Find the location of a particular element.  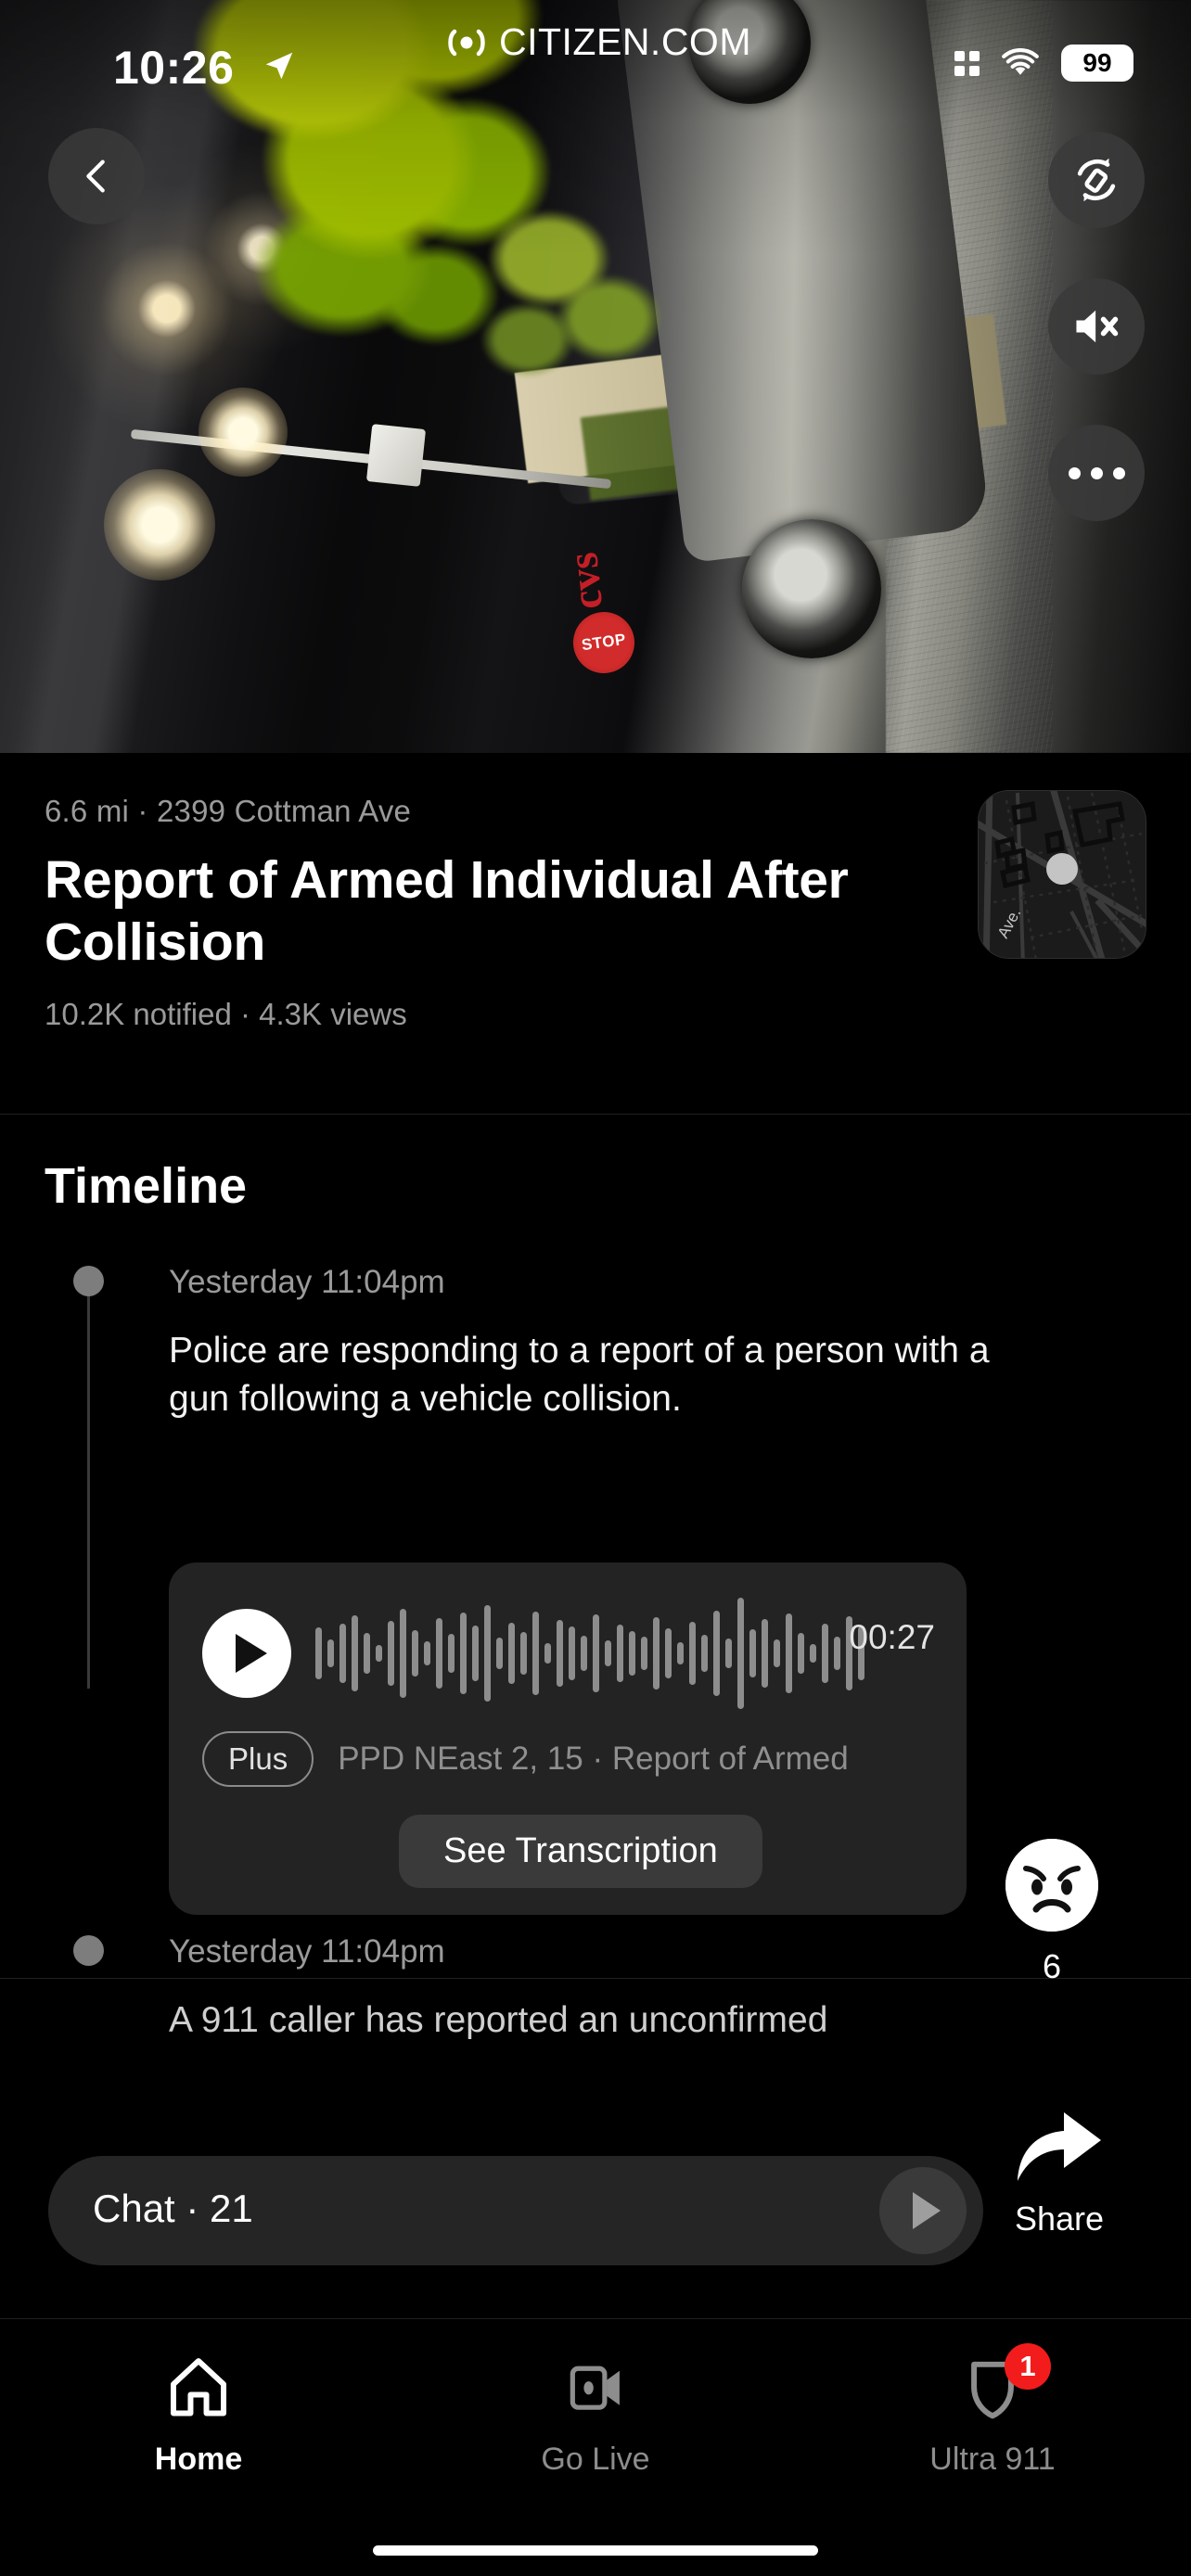

tab-ultra-911: 1 Ultra 911 is located at coordinates (992, 2410).